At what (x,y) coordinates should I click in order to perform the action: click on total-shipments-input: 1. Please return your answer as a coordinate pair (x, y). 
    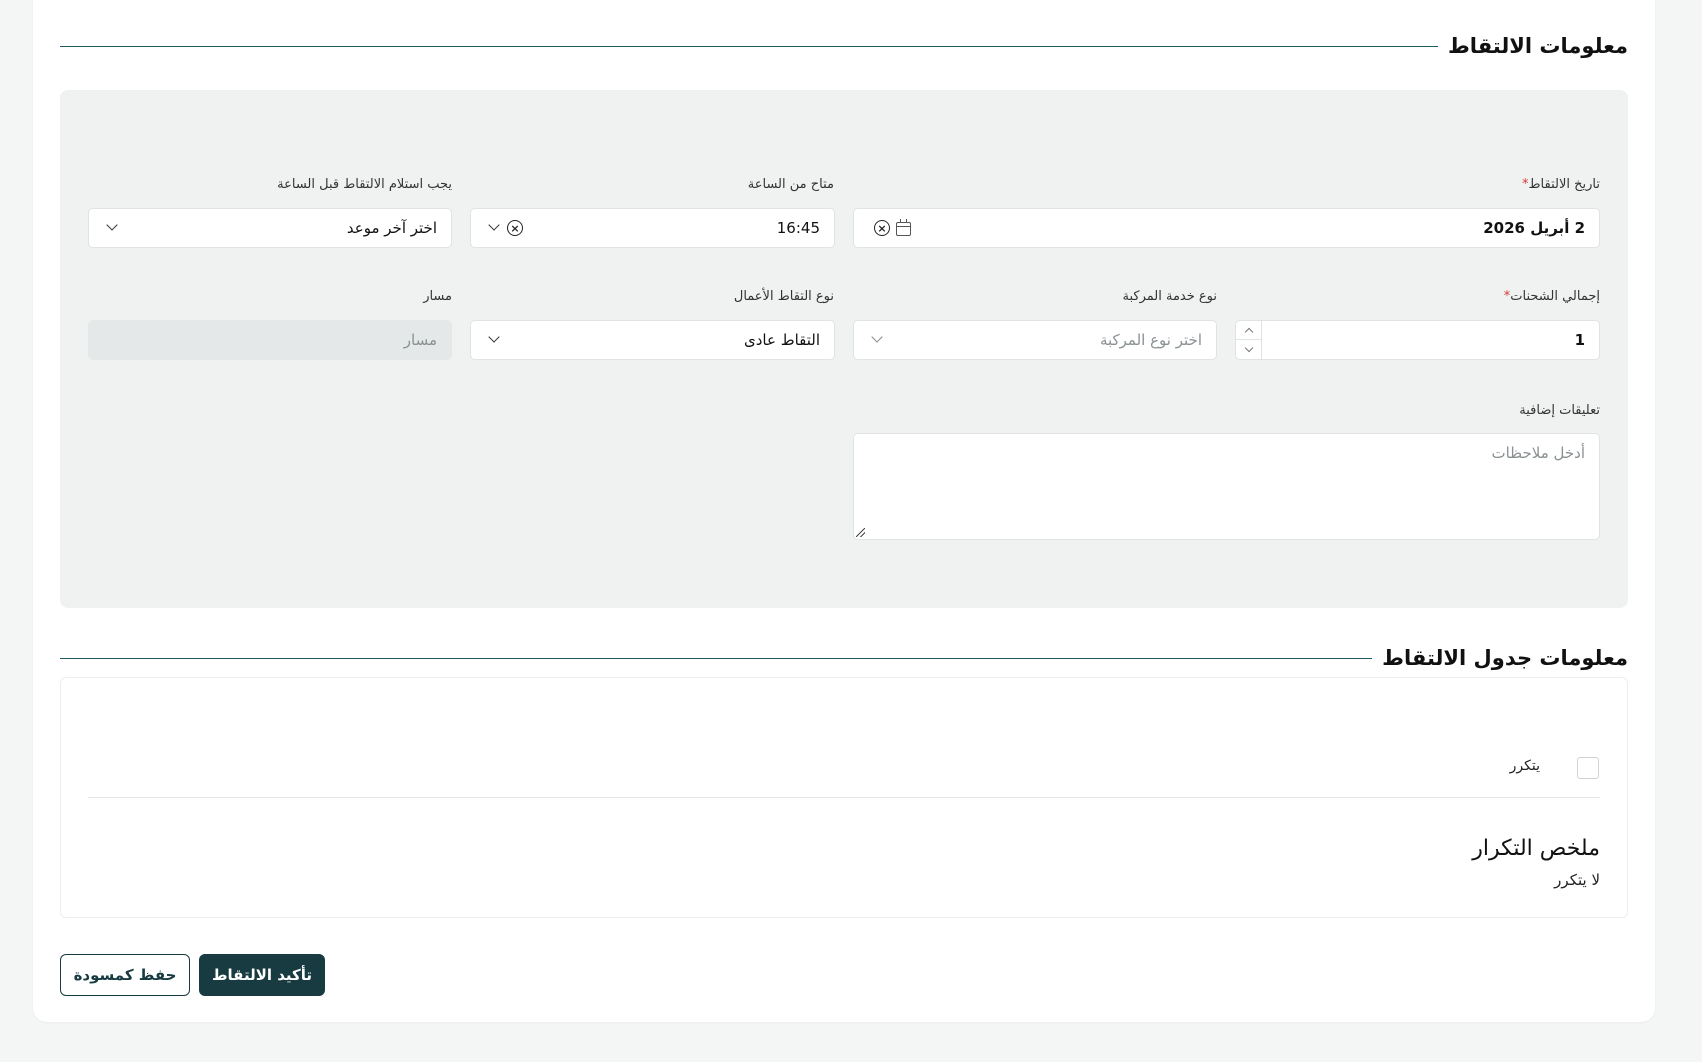
    Looking at the image, I should click on (1417, 340).